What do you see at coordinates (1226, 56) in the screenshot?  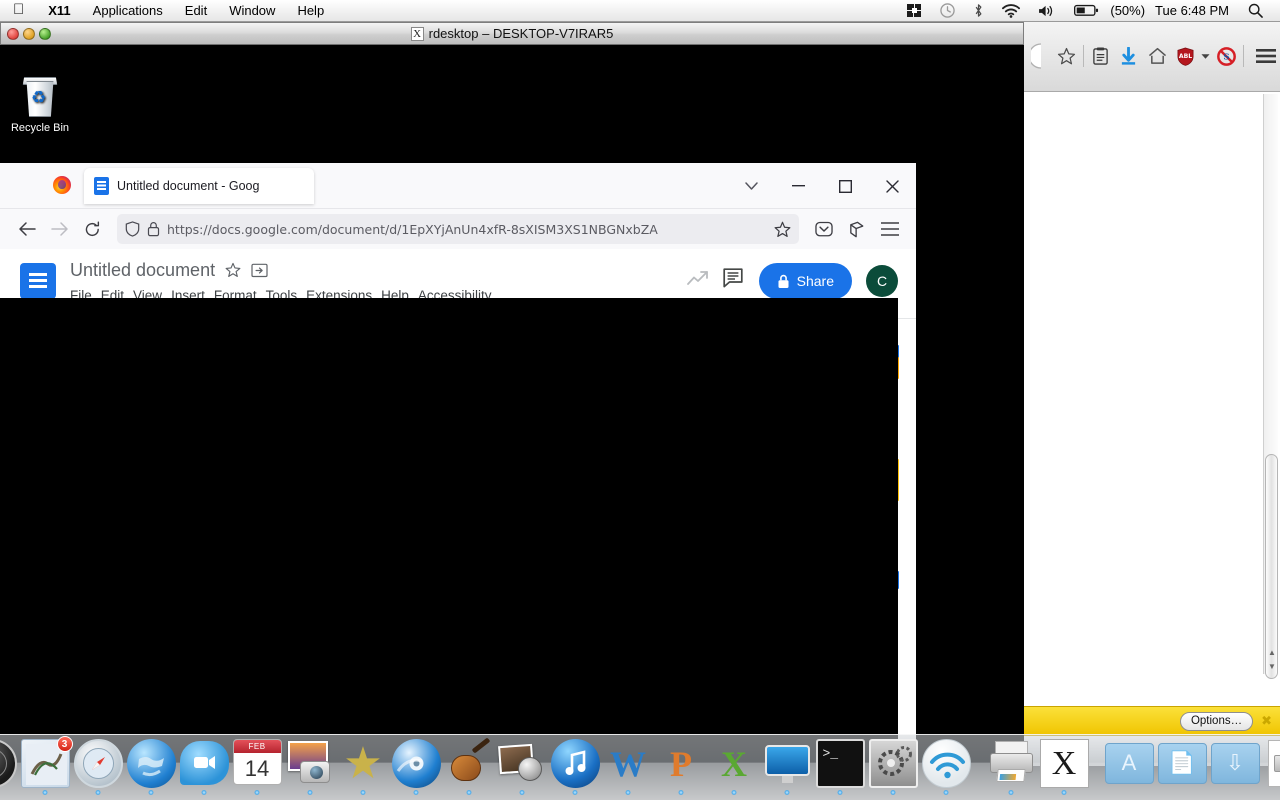 I see `noscript-icon: S` at bounding box center [1226, 56].